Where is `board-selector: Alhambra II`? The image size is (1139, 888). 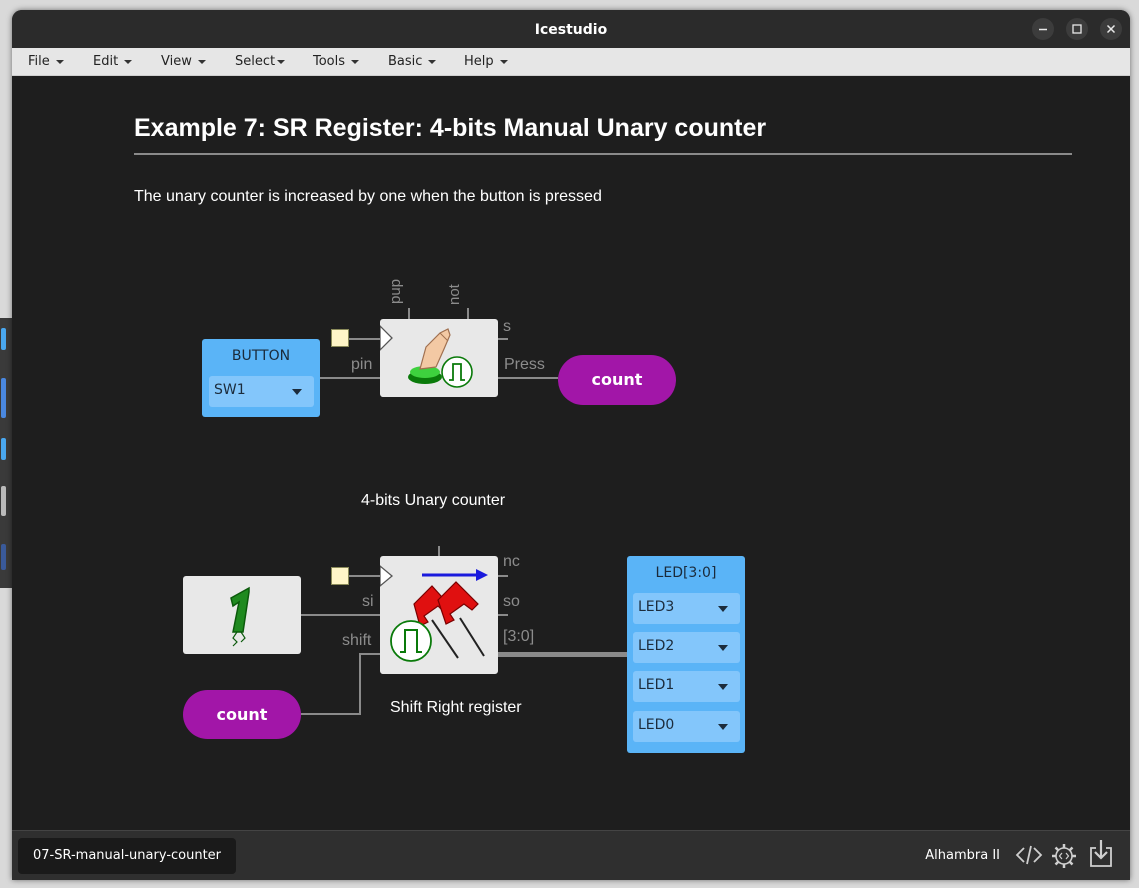
board-selector: Alhambra II is located at coordinates (962, 855).